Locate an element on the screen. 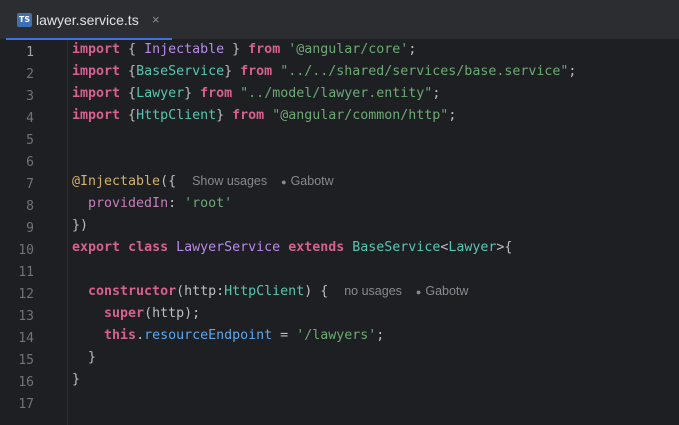  code-line-16: } is located at coordinates (76, 379).